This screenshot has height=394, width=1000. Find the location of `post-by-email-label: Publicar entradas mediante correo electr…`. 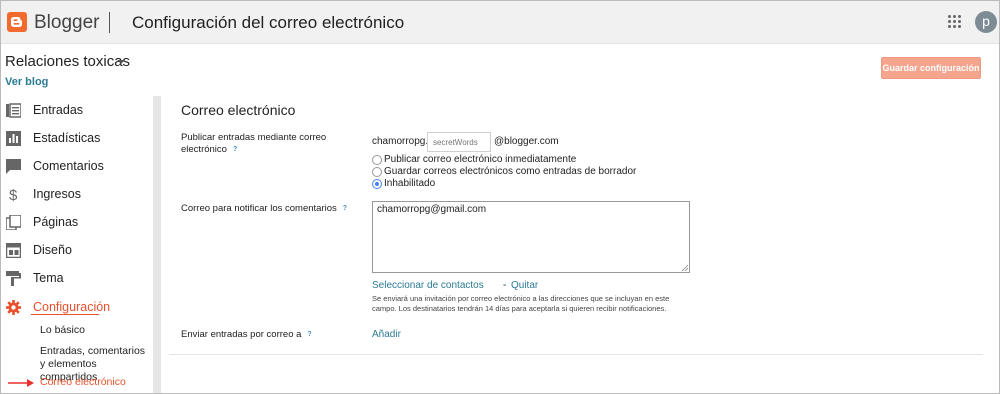

post-by-email-label: Publicar entradas mediante correo electr… is located at coordinates (261, 144).